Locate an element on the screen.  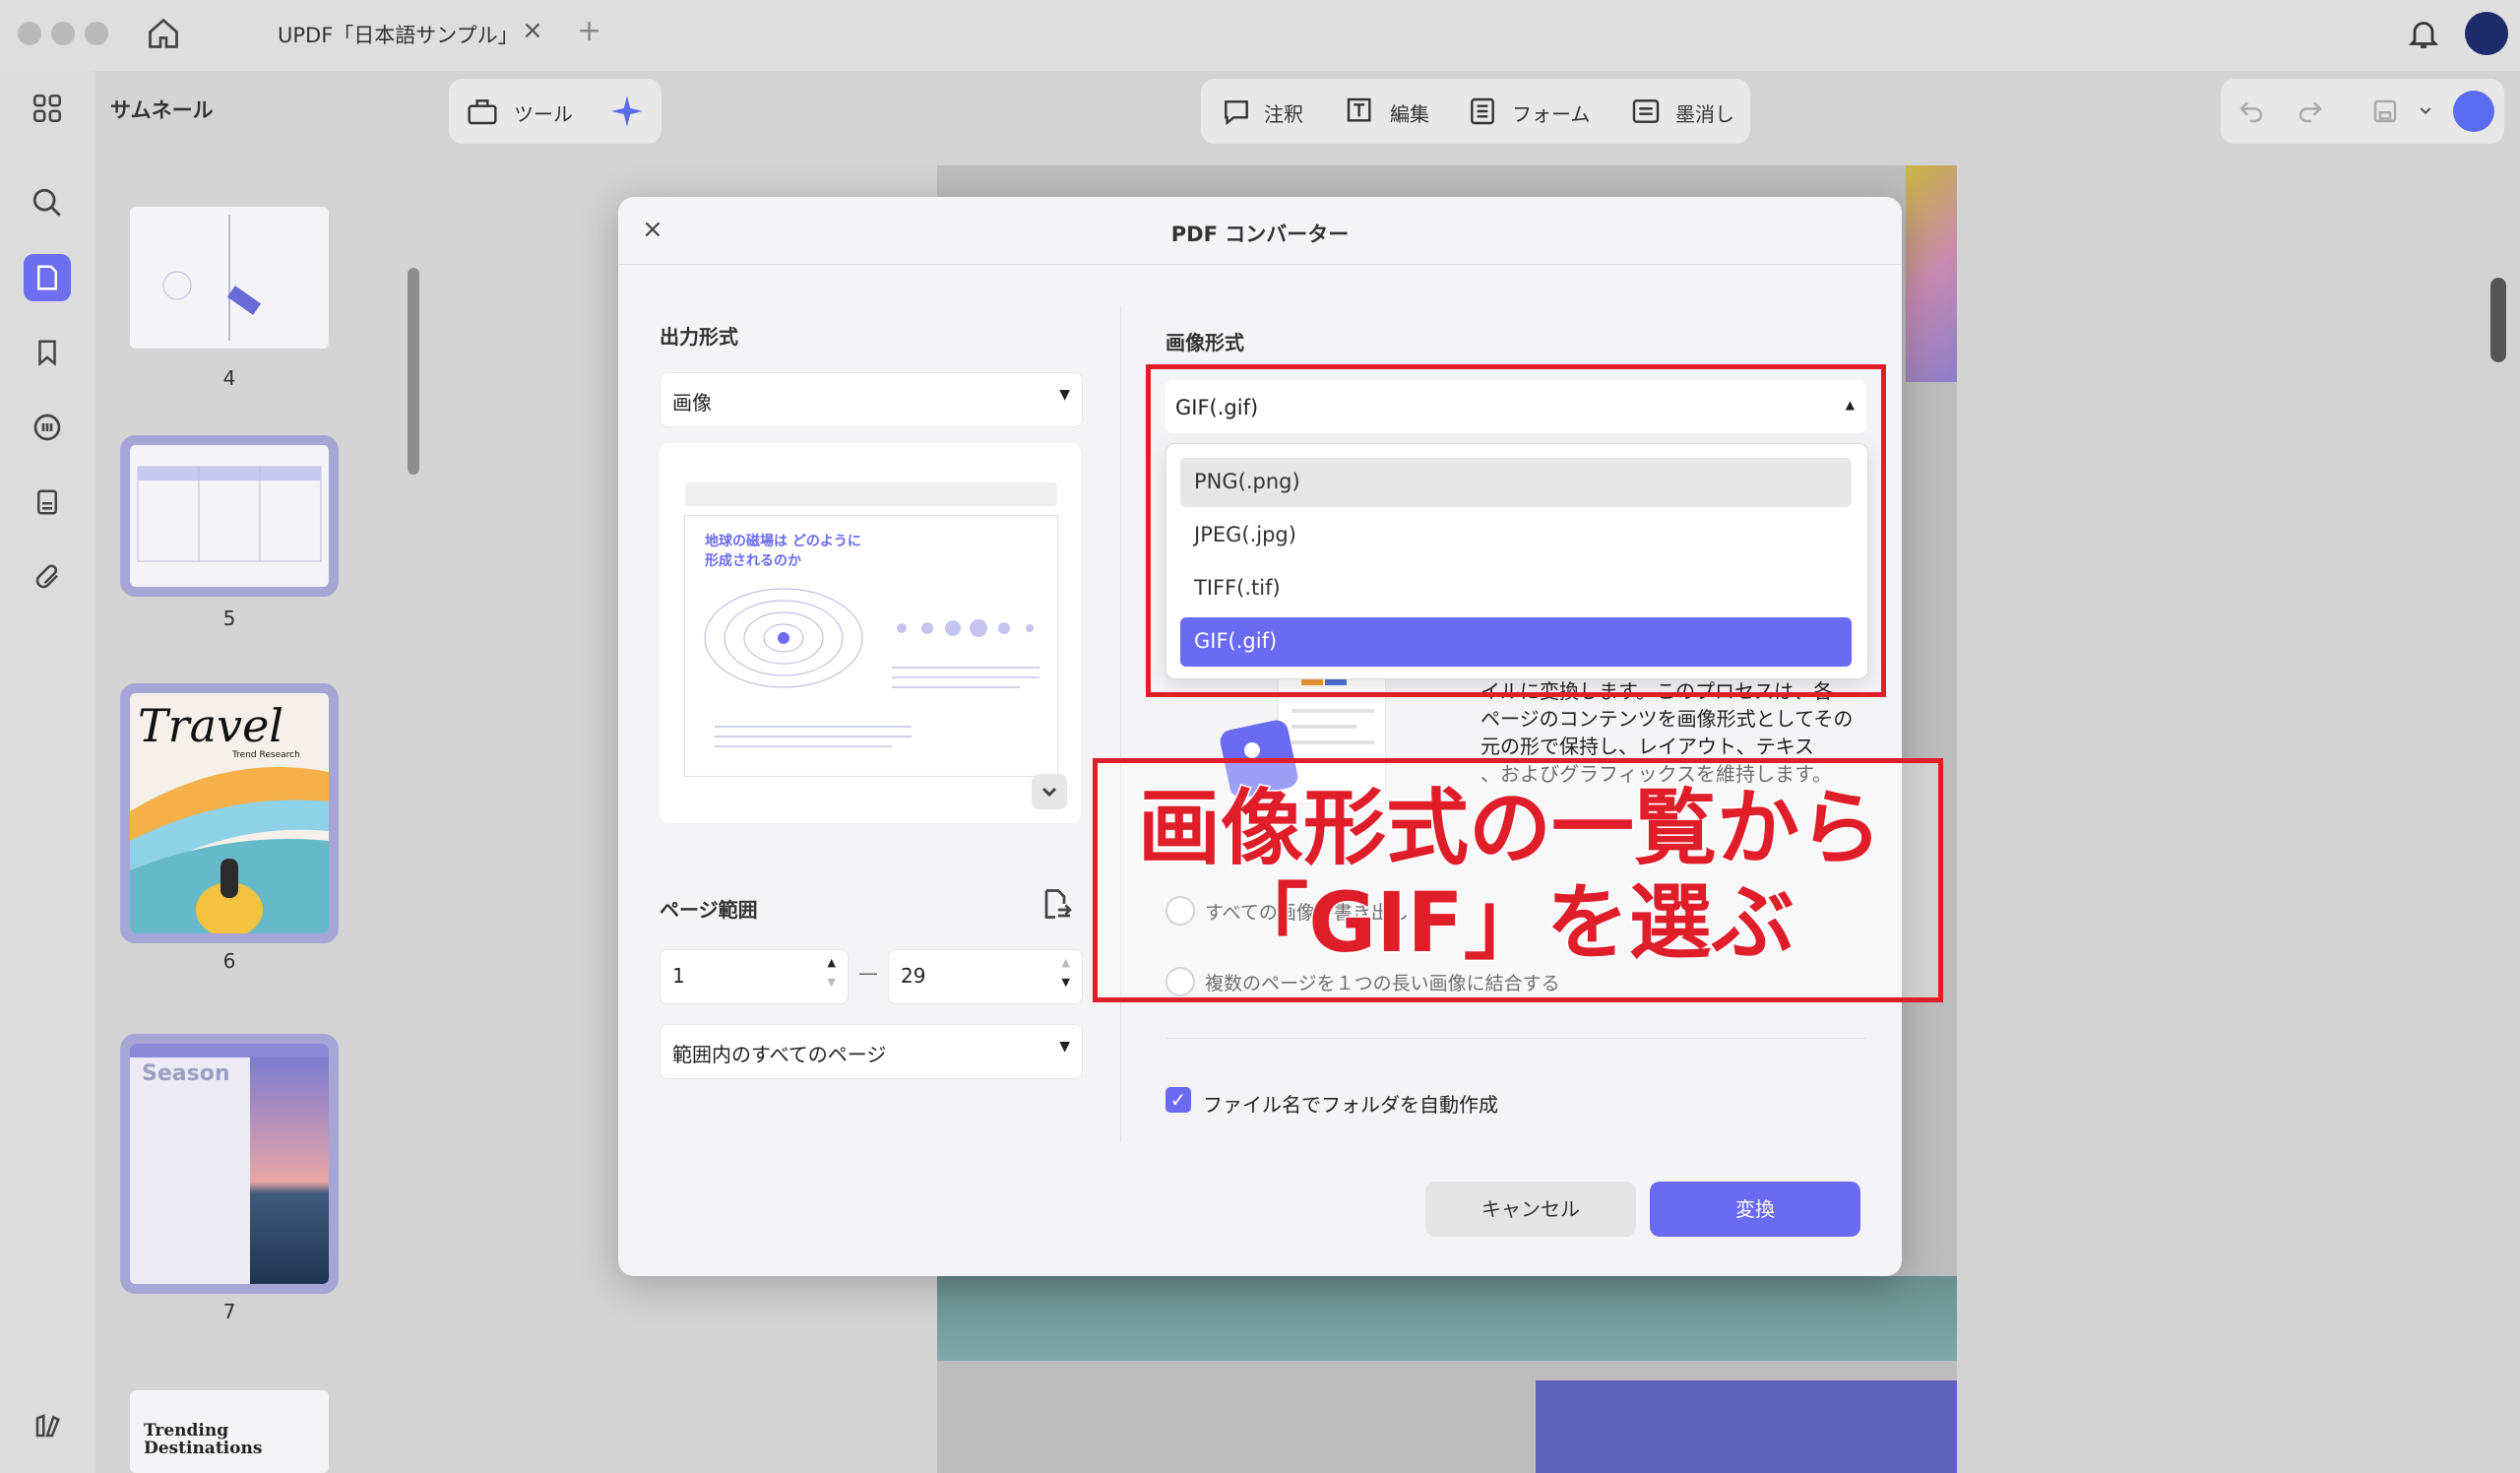
column-divider is located at coordinates (1120, 723).